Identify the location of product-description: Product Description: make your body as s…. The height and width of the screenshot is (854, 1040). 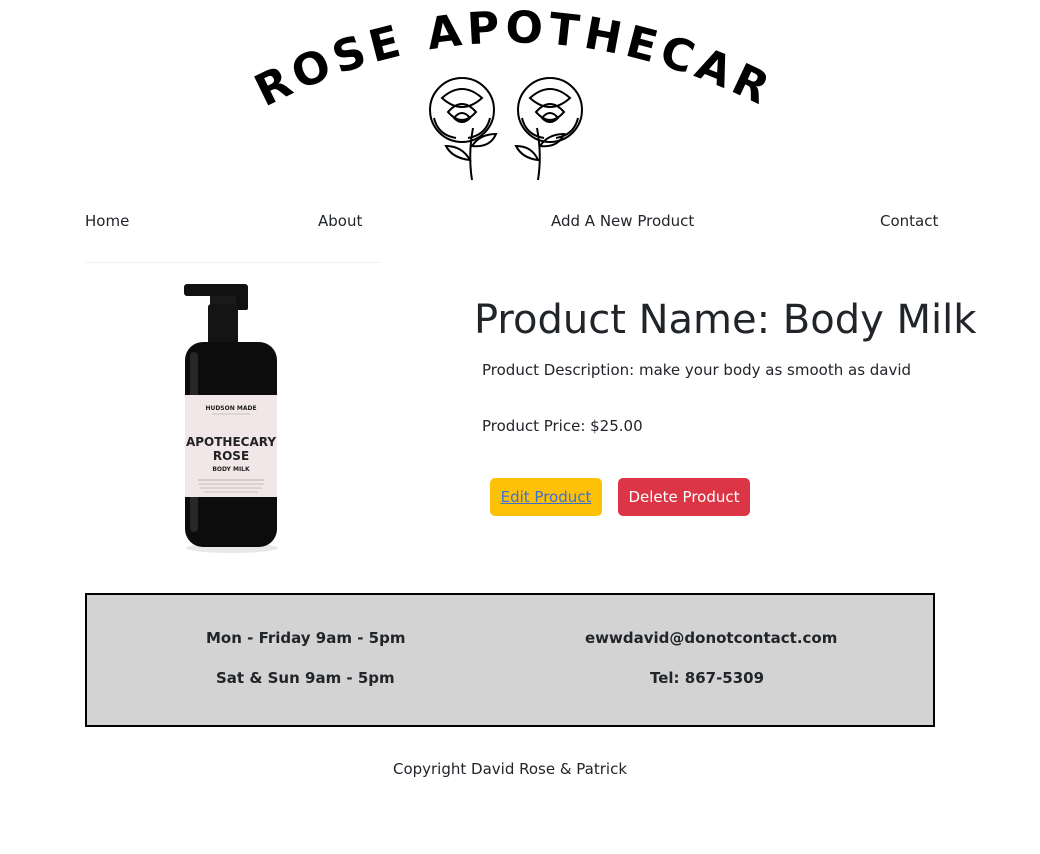
(697, 370).